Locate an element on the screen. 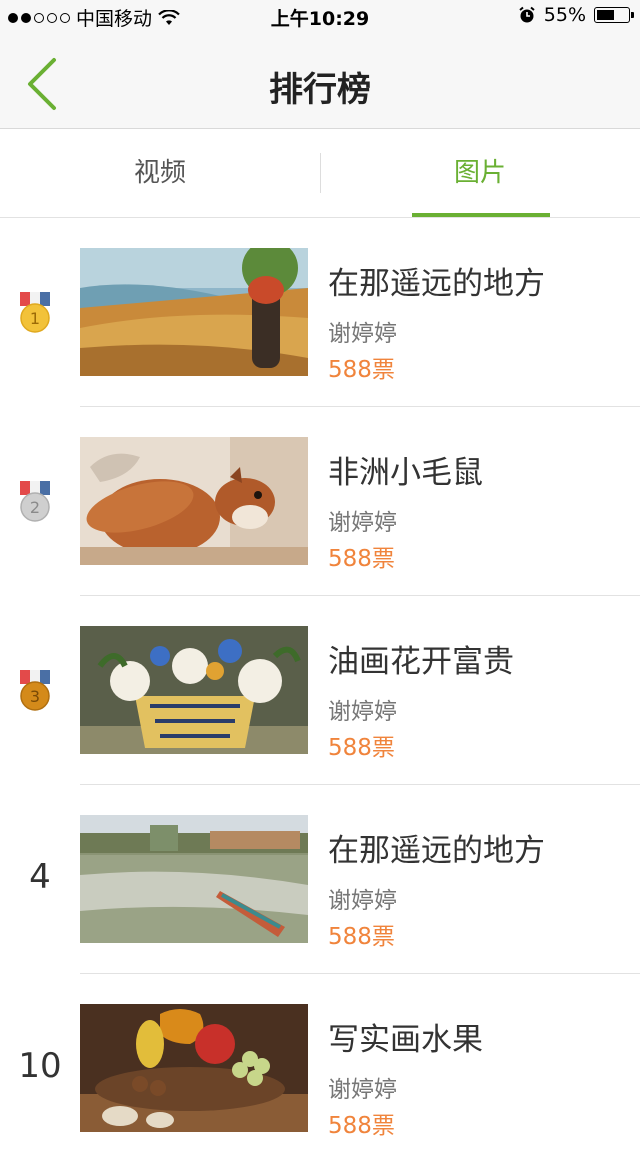  battery-percent: 55% is located at coordinates (564, 15).